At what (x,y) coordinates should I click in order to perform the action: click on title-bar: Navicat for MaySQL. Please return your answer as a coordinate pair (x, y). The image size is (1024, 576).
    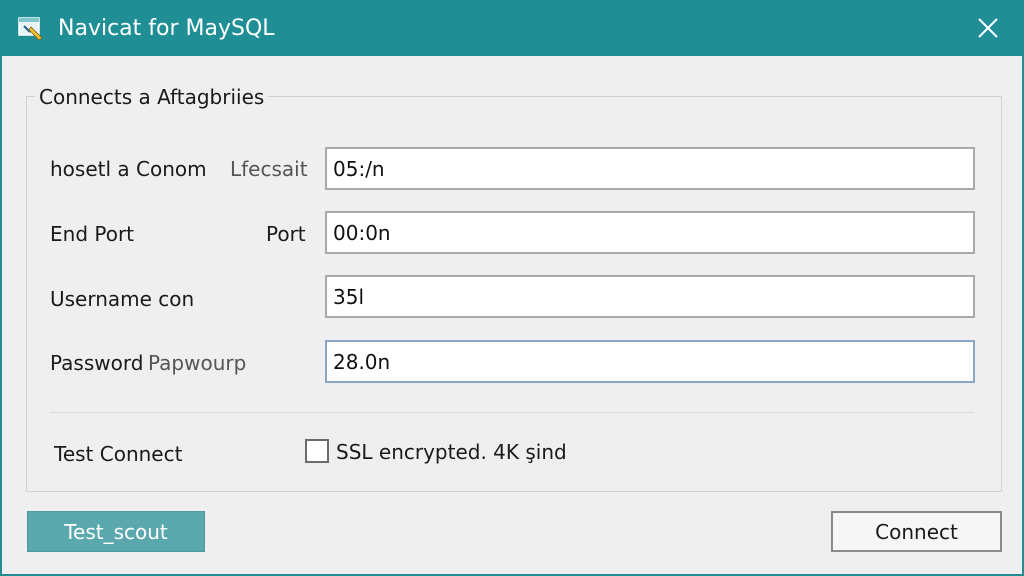
    Looking at the image, I should click on (512, 29).